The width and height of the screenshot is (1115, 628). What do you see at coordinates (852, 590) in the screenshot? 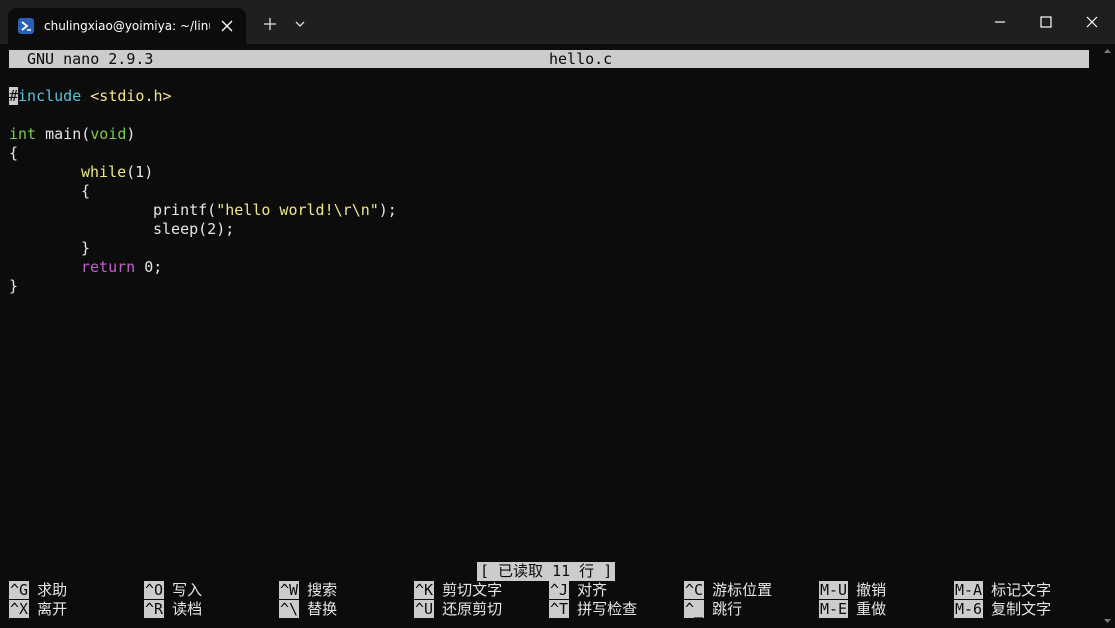
I see `shortcut-undo: M-U 撤销` at bounding box center [852, 590].